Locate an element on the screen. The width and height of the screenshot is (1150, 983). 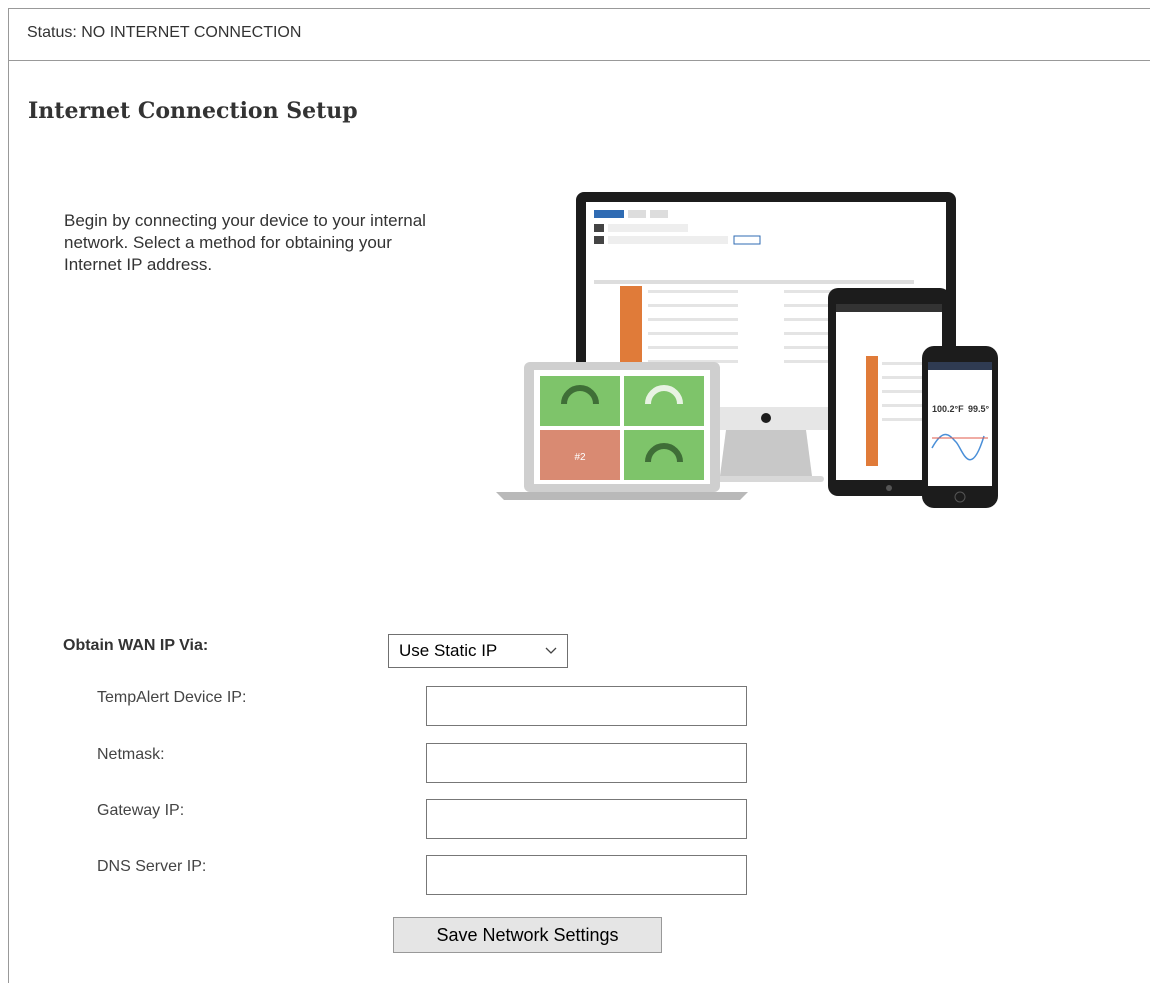
netmask-input is located at coordinates (586, 763).